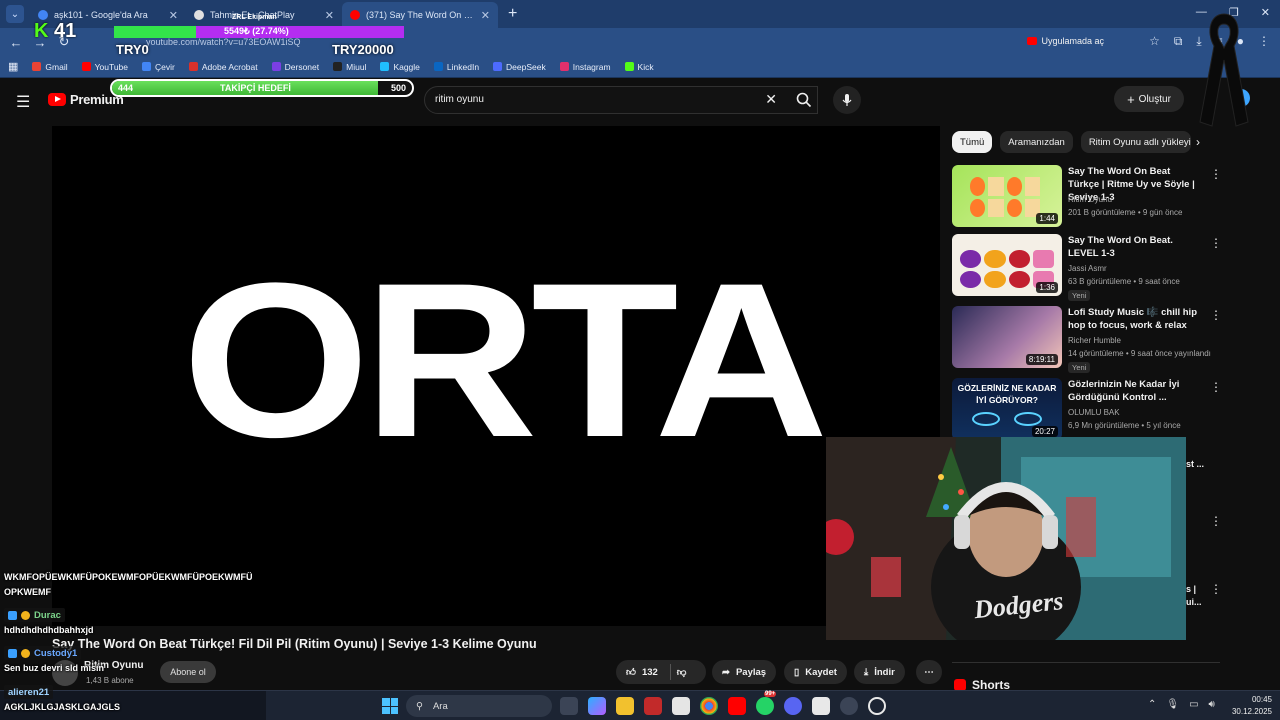 The width and height of the screenshot is (1280, 720). I want to click on obs-icon, so click(877, 706).